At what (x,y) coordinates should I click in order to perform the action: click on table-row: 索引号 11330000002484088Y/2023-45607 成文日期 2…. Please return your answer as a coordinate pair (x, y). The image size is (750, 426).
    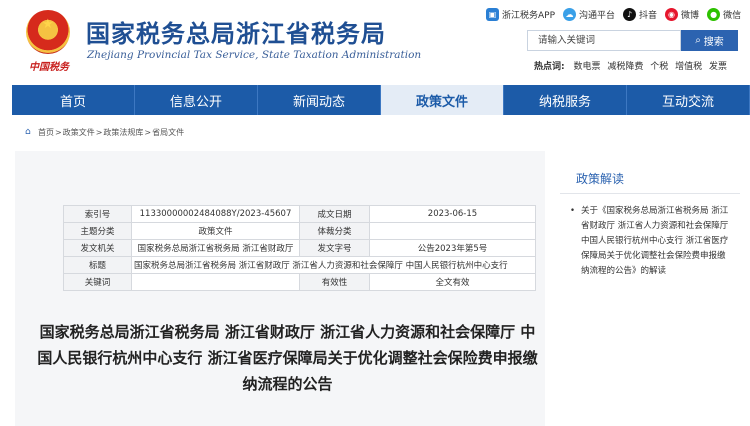
    Looking at the image, I should click on (299, 214).